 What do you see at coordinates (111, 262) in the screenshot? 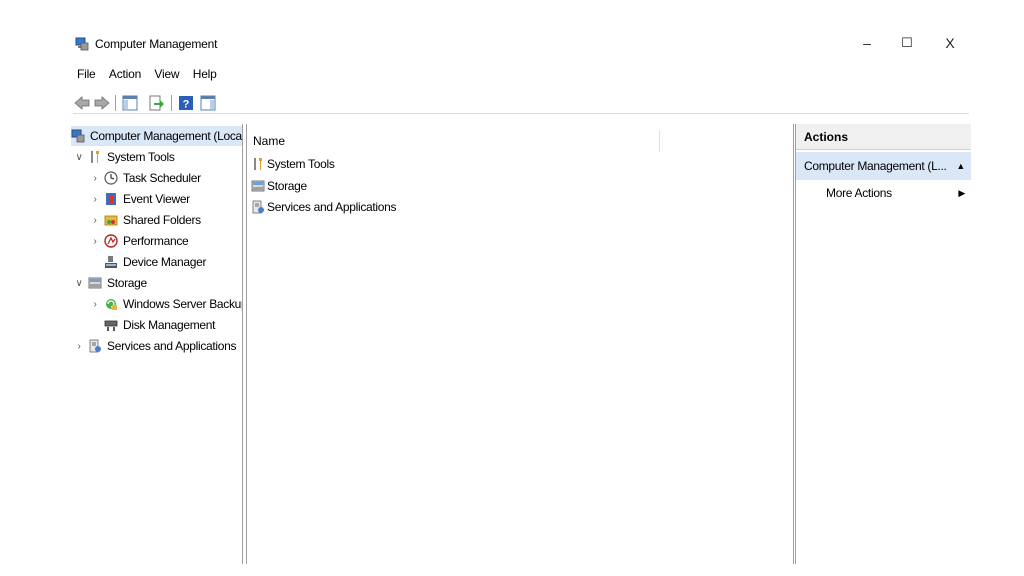
I see `device-manager-icon` at bounding box center [111, 262].